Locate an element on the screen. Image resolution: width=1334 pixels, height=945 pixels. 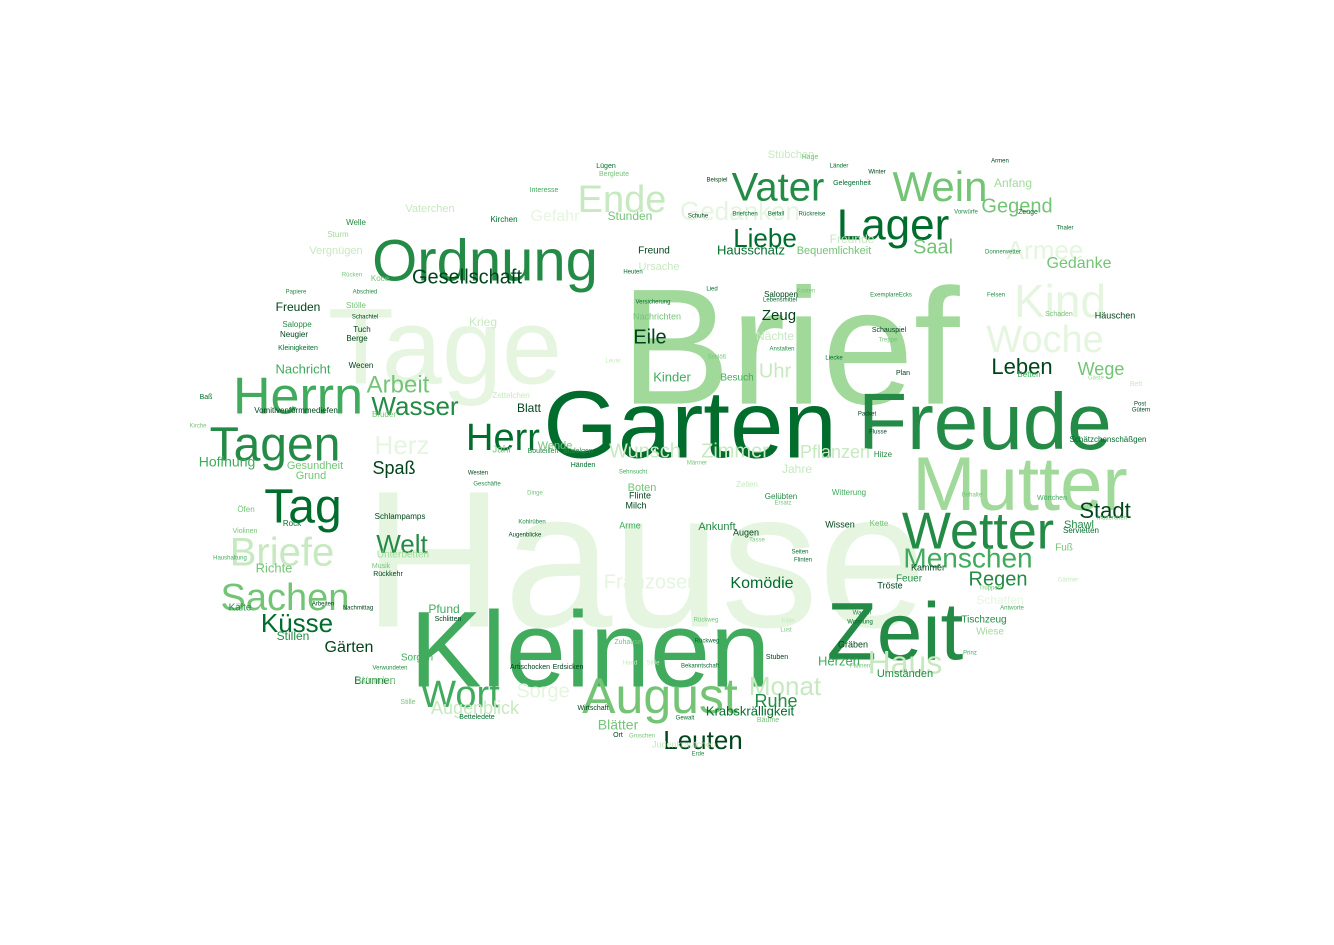
cloud-word: Bett is located at coordinates (1136, 384).